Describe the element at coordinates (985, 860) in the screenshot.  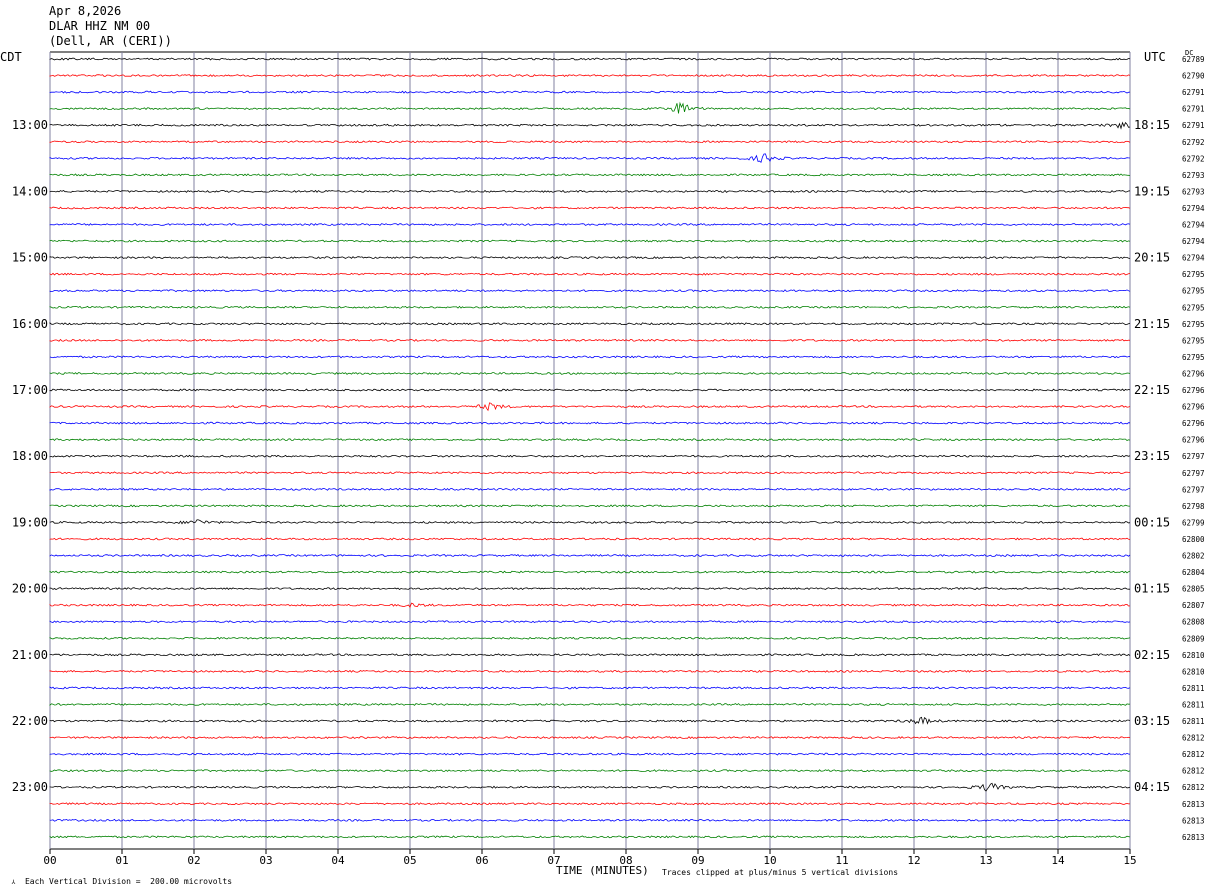
I see `x-tick-label: 13` at that location.